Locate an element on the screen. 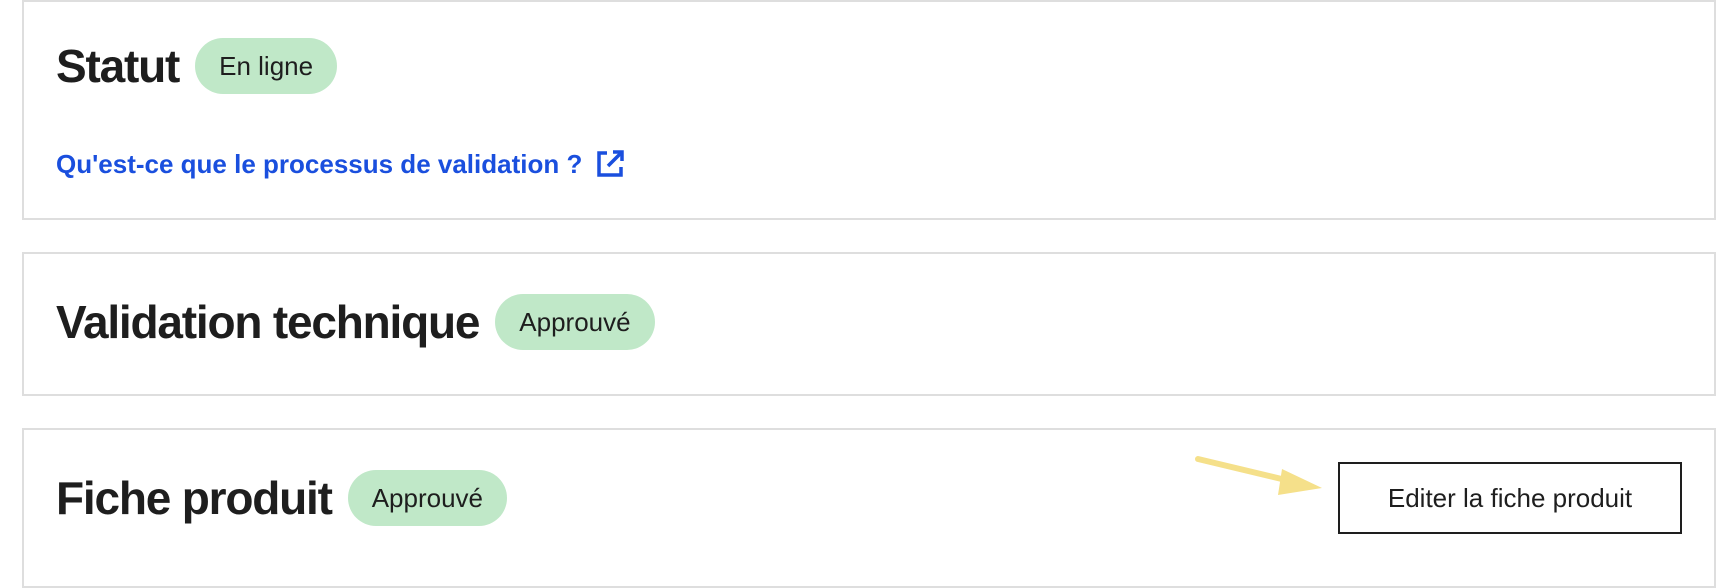 The width and height of the screenshot is (1736, 588). status-header: Statut En ligne is located at coordinates (197, 66).